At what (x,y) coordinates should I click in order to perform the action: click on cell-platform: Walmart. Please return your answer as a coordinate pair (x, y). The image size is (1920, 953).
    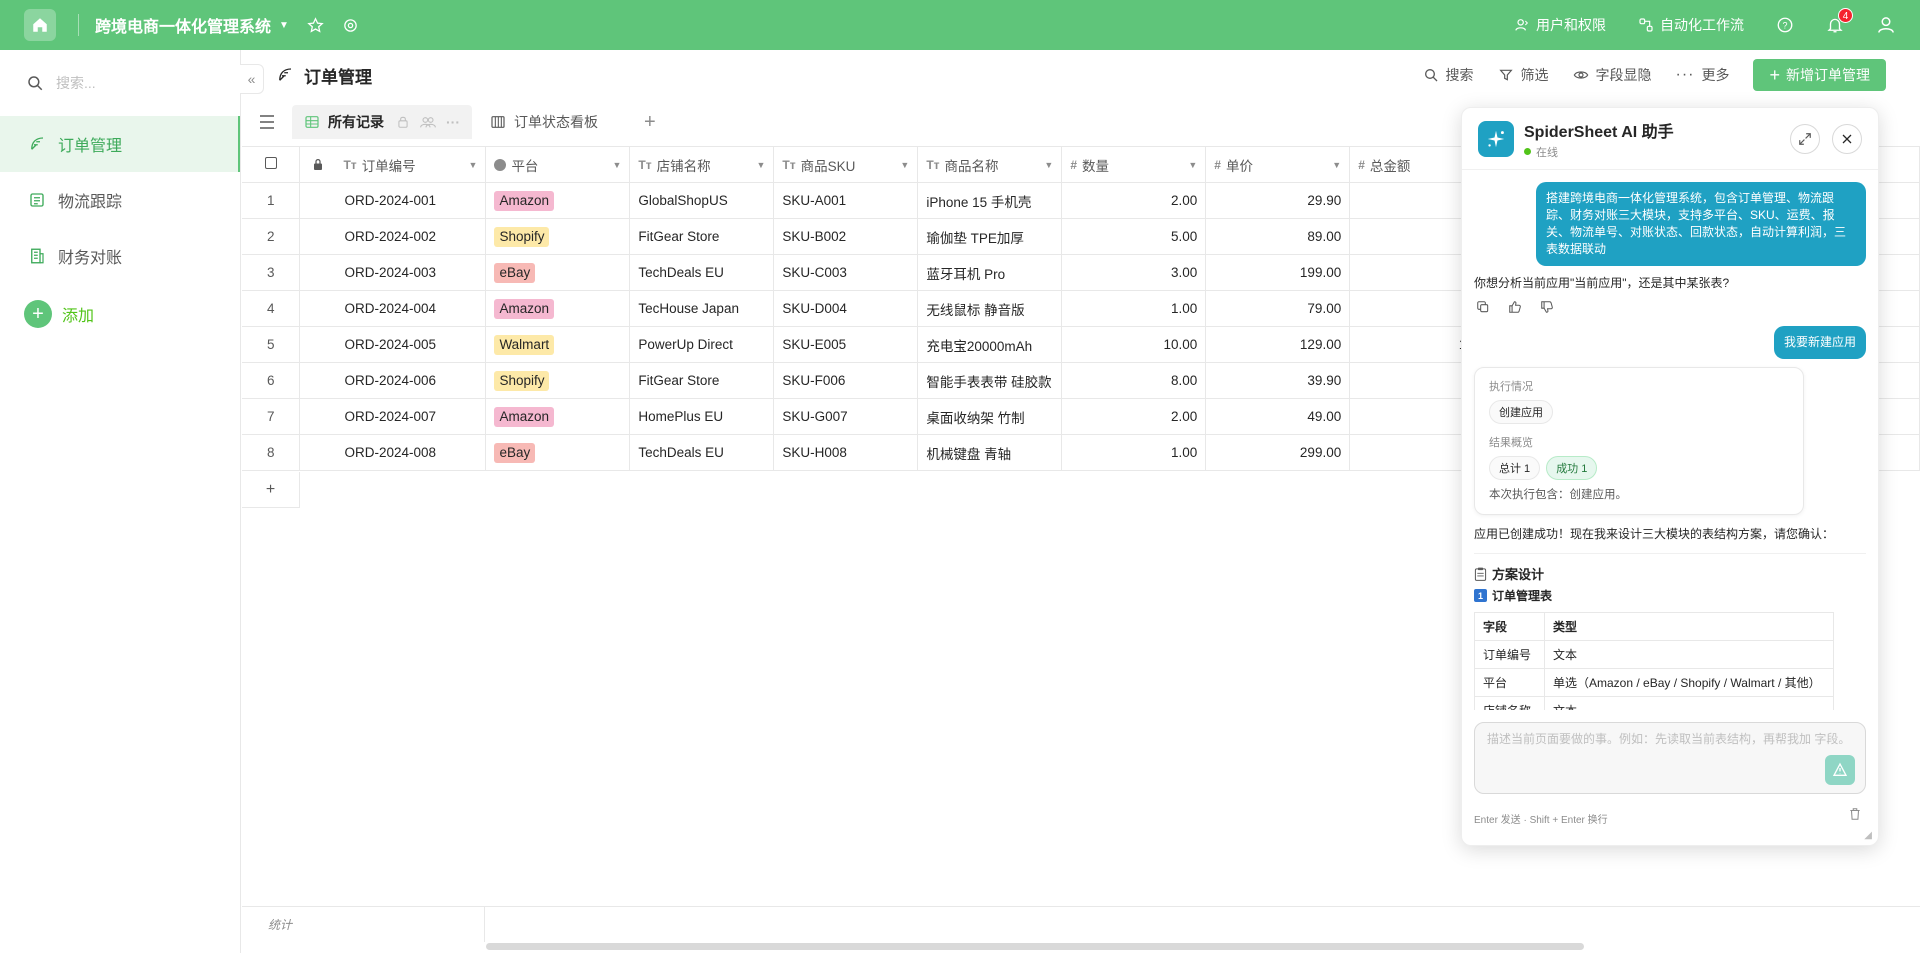
    Looking at the image, I should click on (558, 344).